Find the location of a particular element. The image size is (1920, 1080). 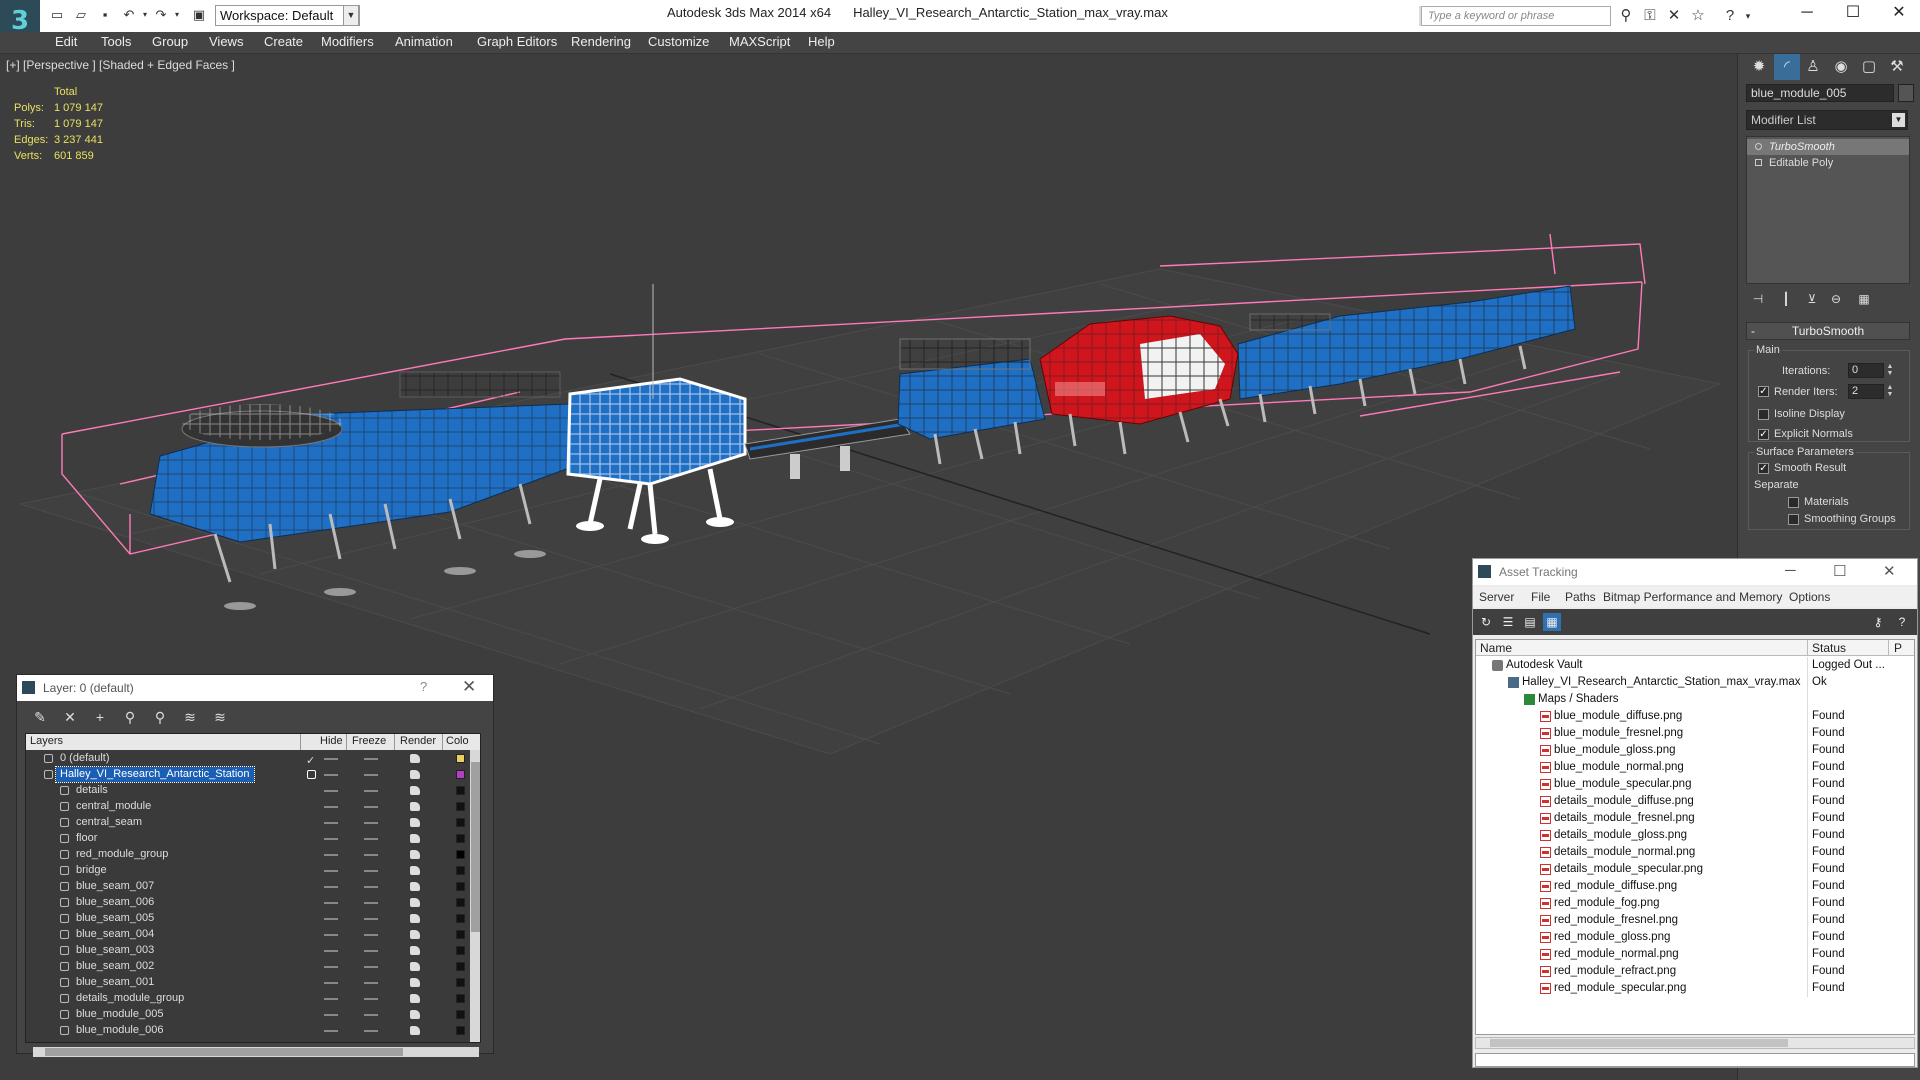

layer-row: central_seam is located at coordinates (246, 823).